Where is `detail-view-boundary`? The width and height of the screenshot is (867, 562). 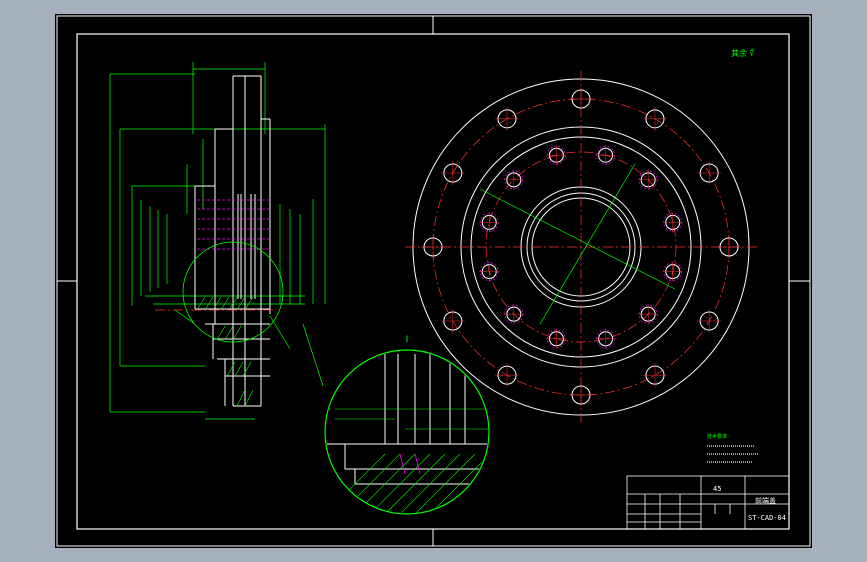 detail-view-boundary is located at coordinates (407, 432).